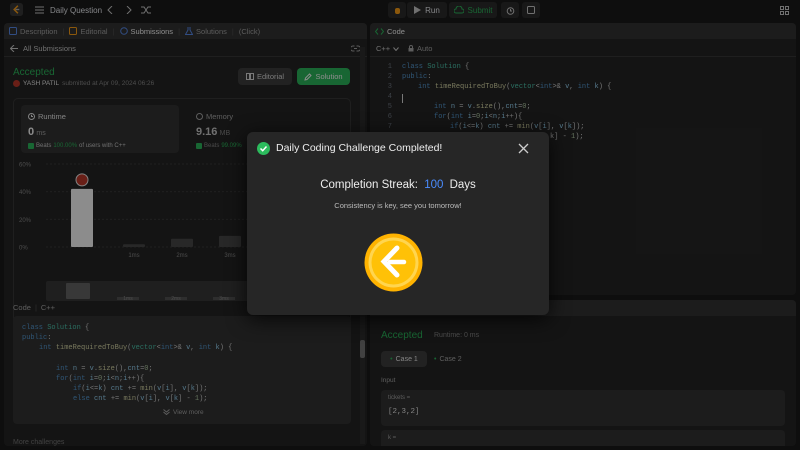 The height and width of the screenshot is (450, 800). Describe the element at coordinates (263, 148) in the screenshot. I see `check-circle-icon` at that location.